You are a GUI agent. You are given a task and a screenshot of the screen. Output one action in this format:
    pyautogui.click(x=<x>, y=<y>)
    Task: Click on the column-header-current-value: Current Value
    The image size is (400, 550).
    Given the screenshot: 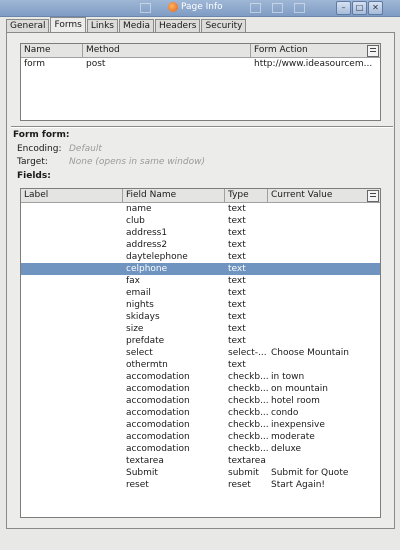 What is the action you would take?
    pyautogui.click(x=317, y=195)
    